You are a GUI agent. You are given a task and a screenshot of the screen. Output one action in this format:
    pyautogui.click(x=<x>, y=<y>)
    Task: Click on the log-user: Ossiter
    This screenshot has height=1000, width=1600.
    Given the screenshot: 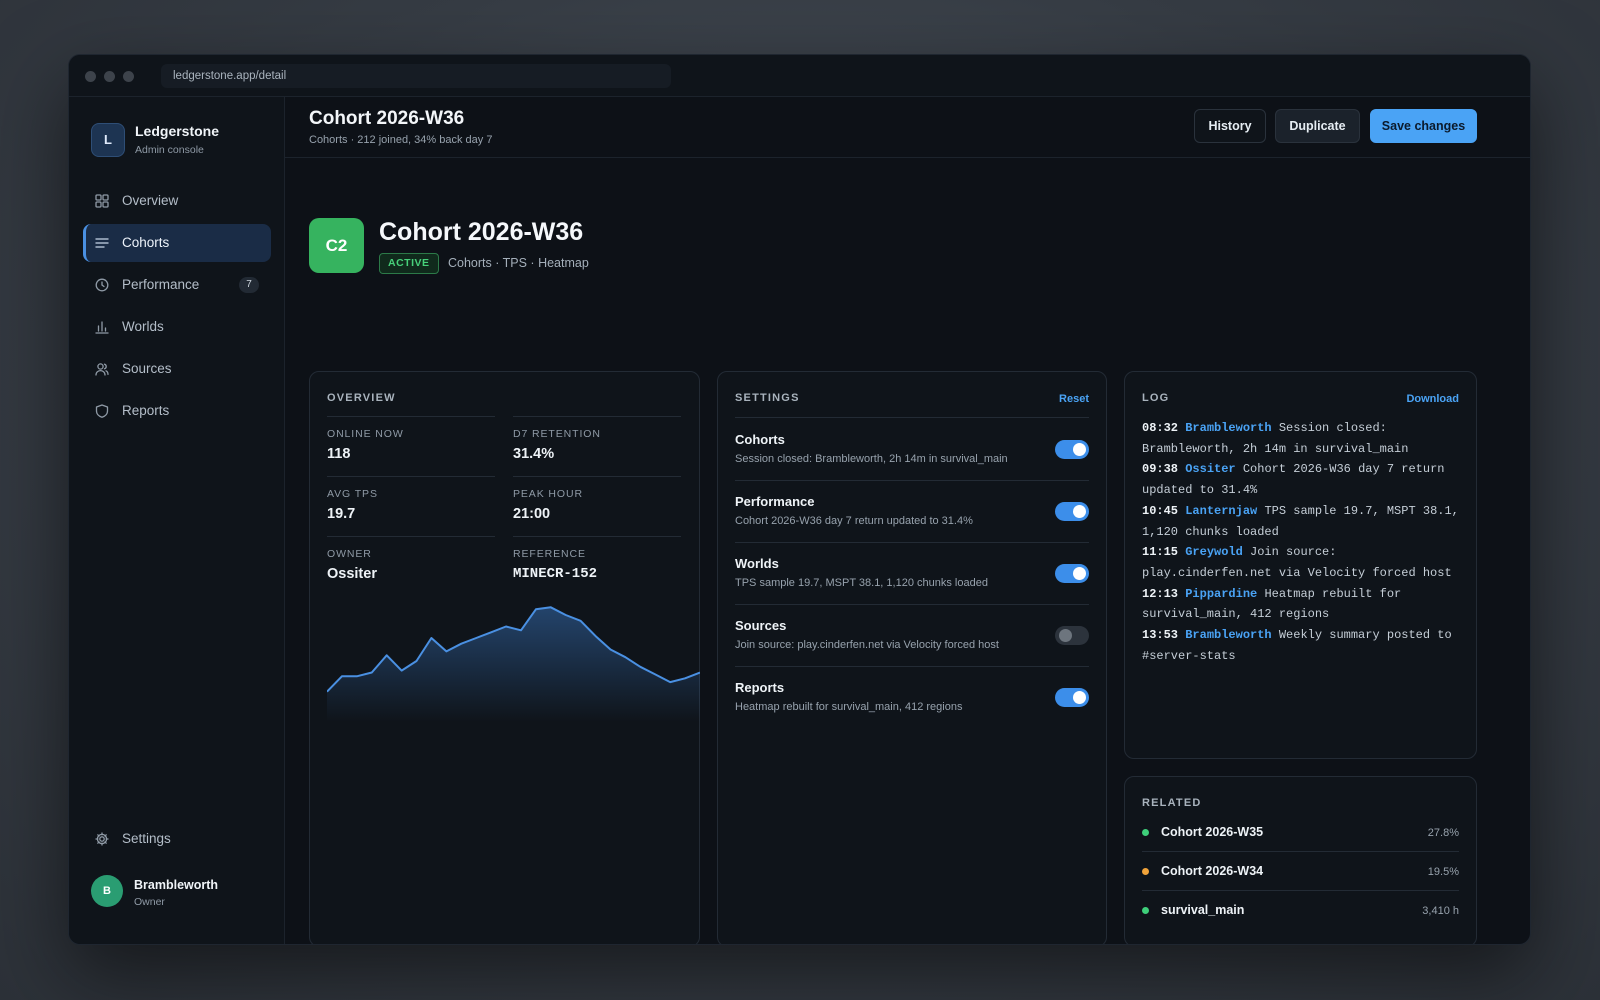 What is the action you would take?
    pyautogui.click(x=1210, y=469)
    